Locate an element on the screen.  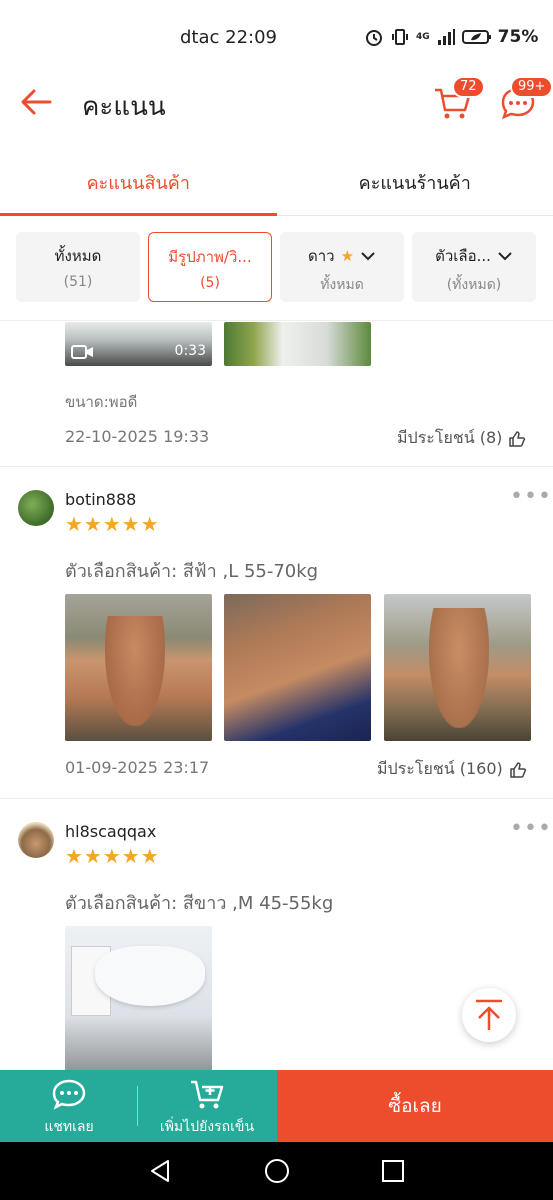
review-video-thumb: 0:33 is located at coordinates (138, 344).